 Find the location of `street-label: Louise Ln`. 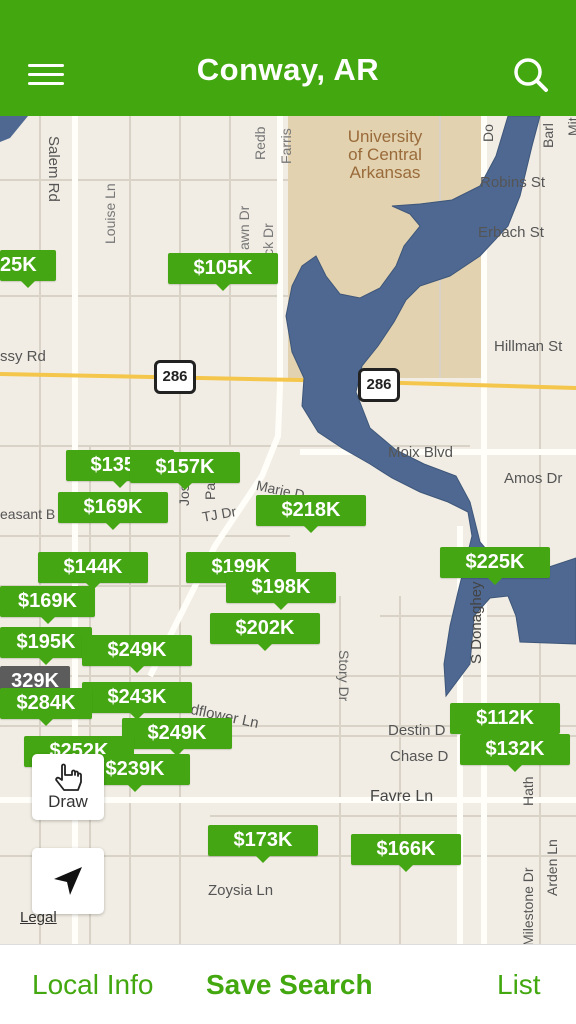

street-label: Louise Ln is located at coordinates (110, 213).